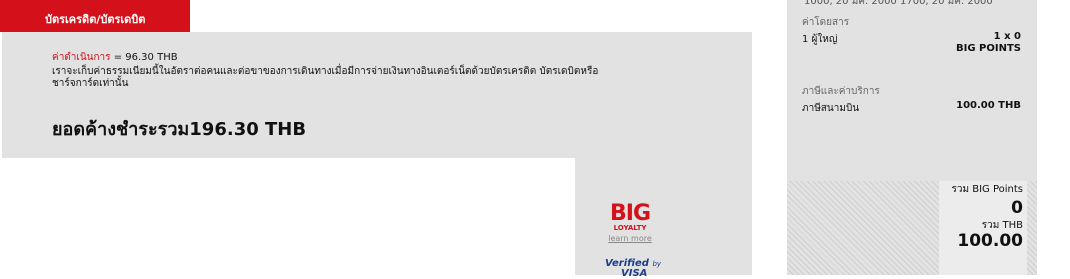 Image resolution: width=1070 pixels, height=279 pixels. What do you see at coordinates (826, 22) in the screenshot?
I see `fare-section-label: ค่าโดยสาร` at bounding box center [826, 22].